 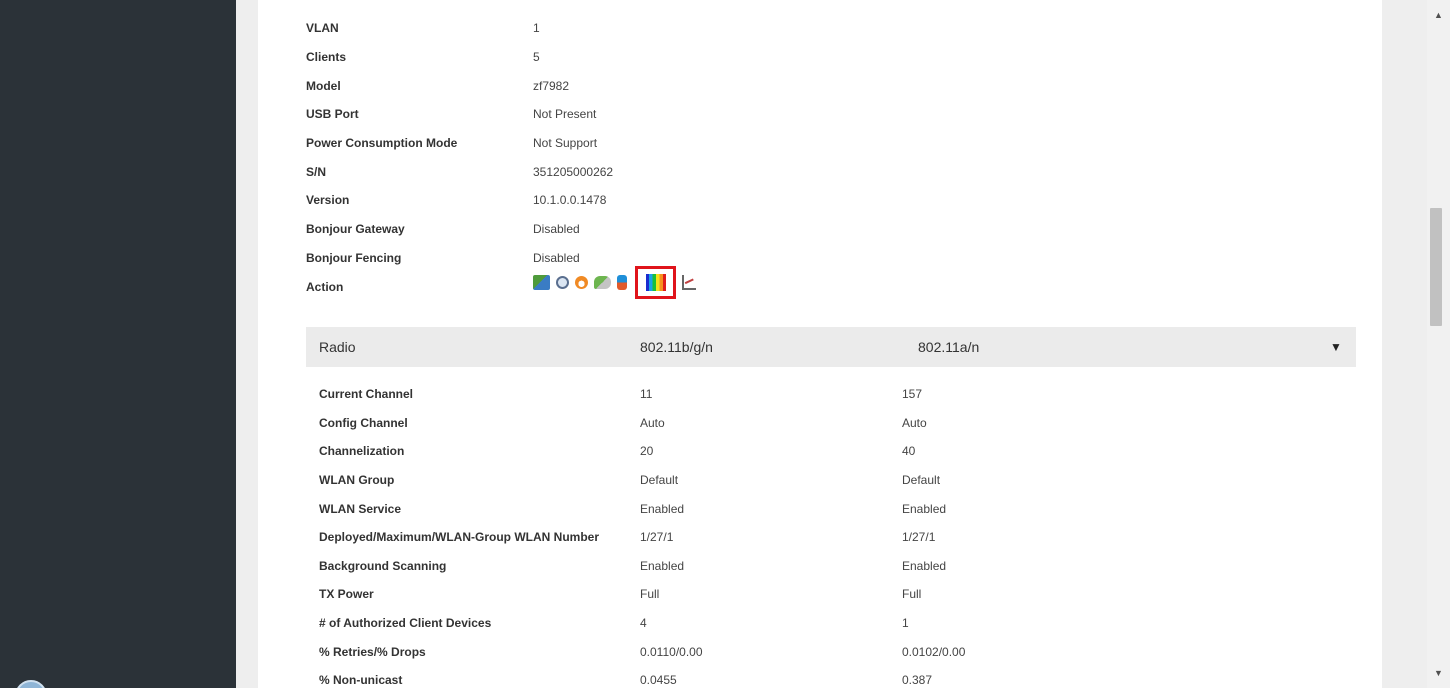 What do you see at coordinates (565, 114) in the screenshot?
I see `info-value: Not Present` at bounding box center [565, 114].